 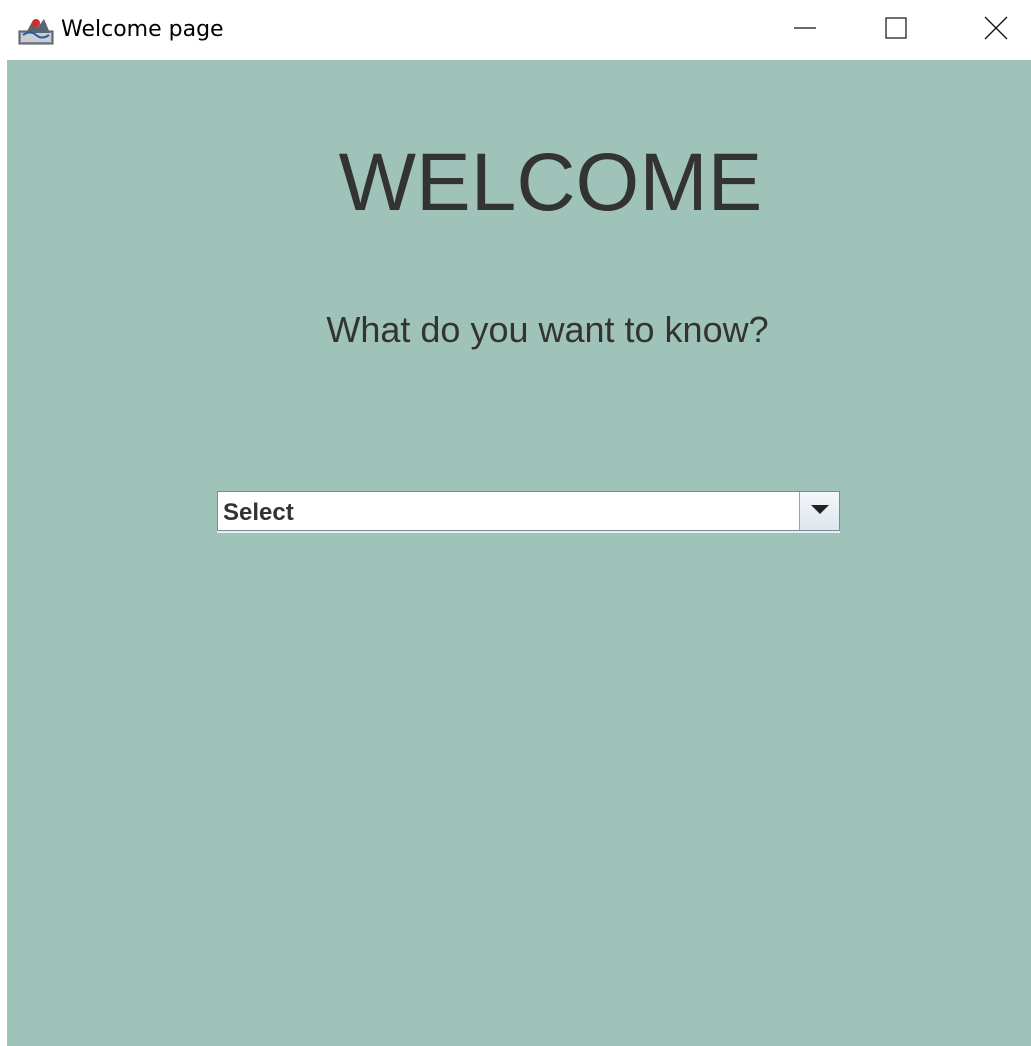 I want to click on maximize-icon, so click(x=896, y=30).